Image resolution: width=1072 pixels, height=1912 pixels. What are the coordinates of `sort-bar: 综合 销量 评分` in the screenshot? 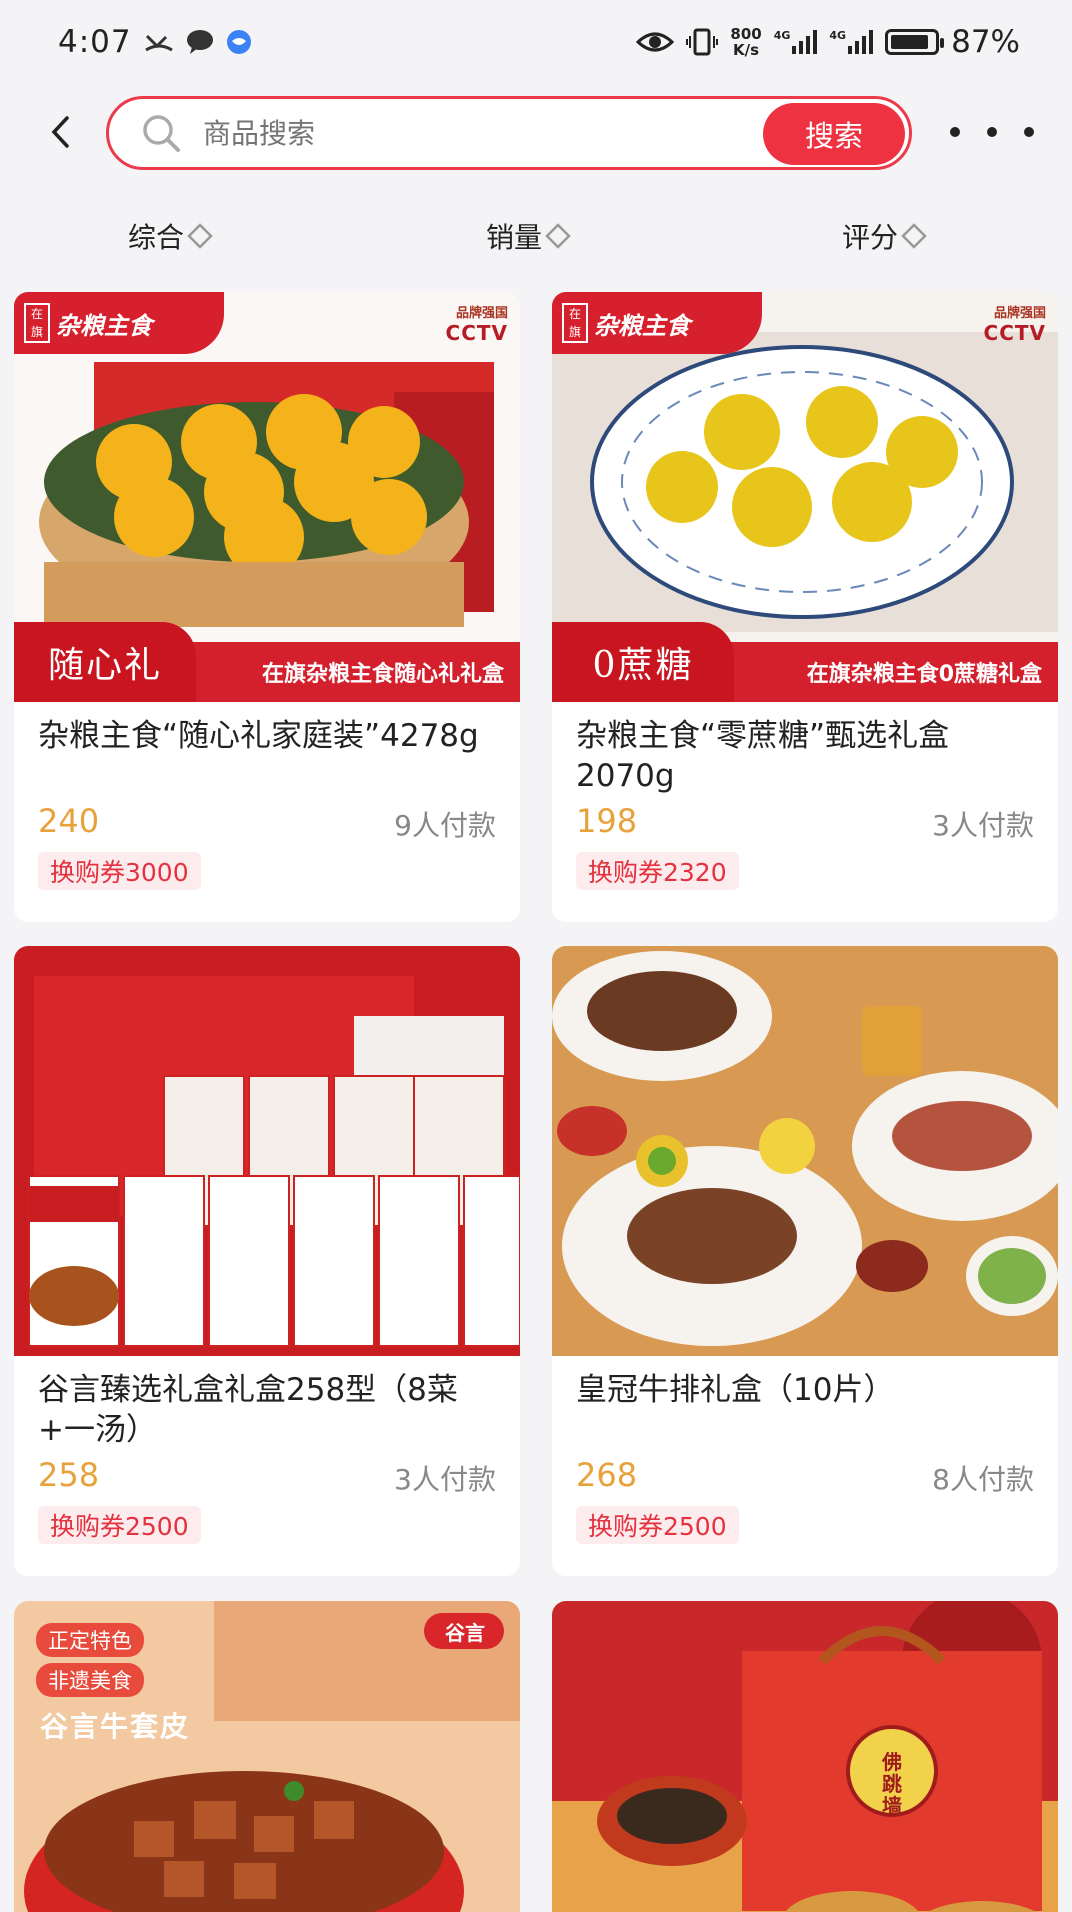 It's located at (536, 236).